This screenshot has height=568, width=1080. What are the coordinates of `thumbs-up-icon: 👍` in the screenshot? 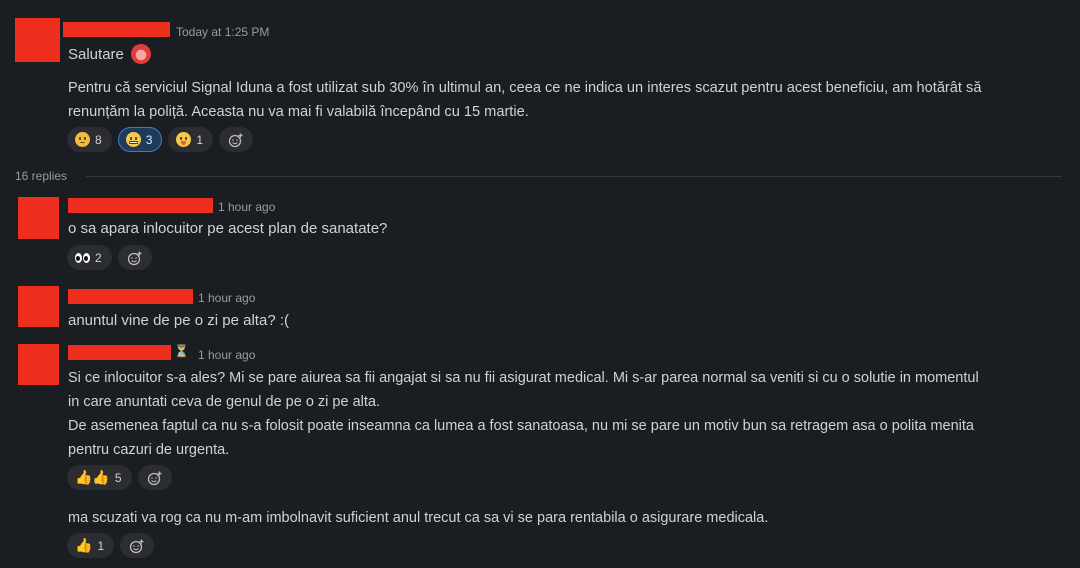 It's located at (84, 545).